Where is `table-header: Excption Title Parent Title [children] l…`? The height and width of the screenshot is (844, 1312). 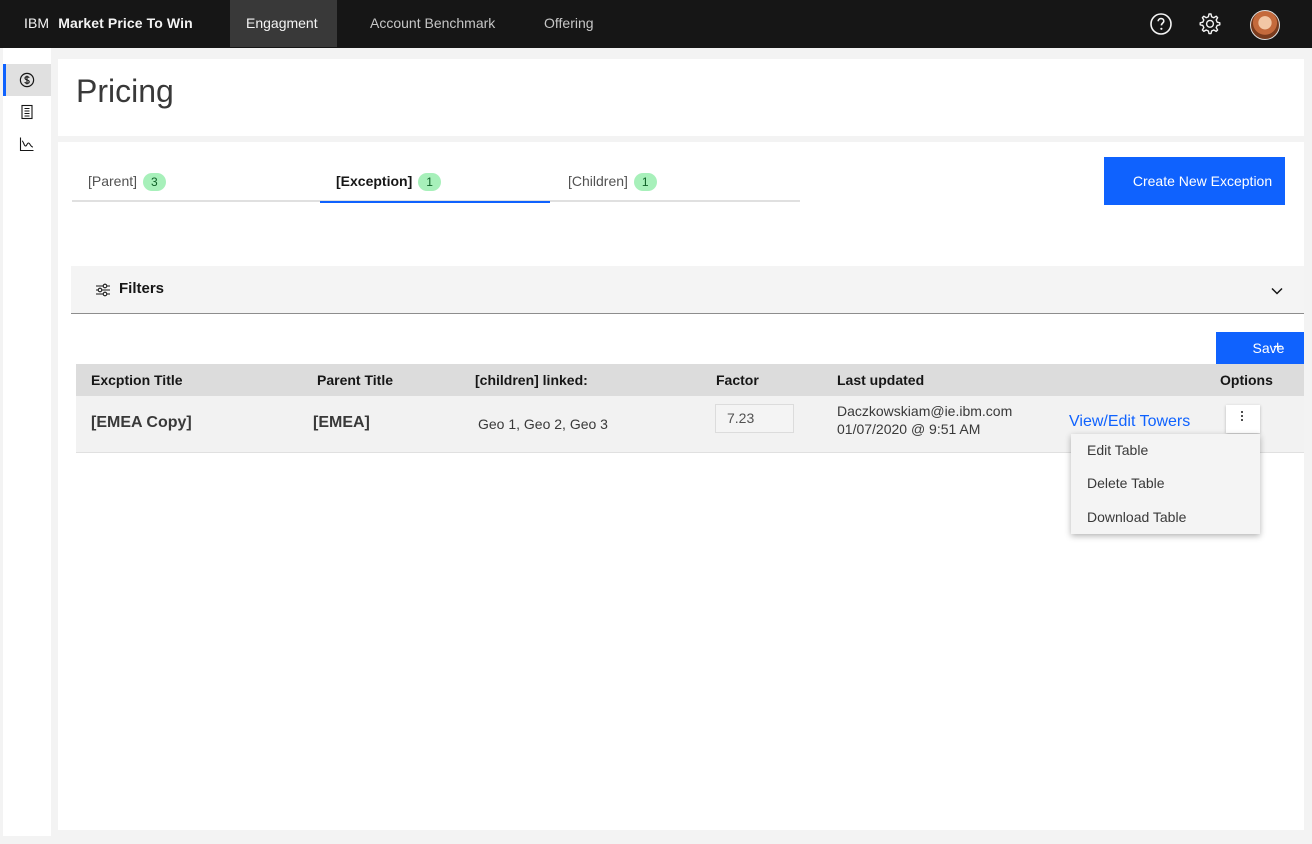 table-header: Excption Title Parent Title [children] l… is located at coordinates (690, 380).